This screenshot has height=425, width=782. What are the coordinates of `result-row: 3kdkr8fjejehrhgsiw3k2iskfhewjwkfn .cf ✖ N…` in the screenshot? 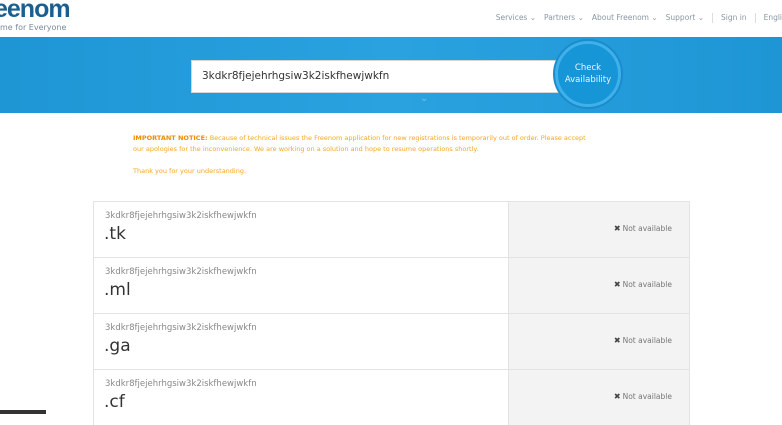 It's located at (391, 397).